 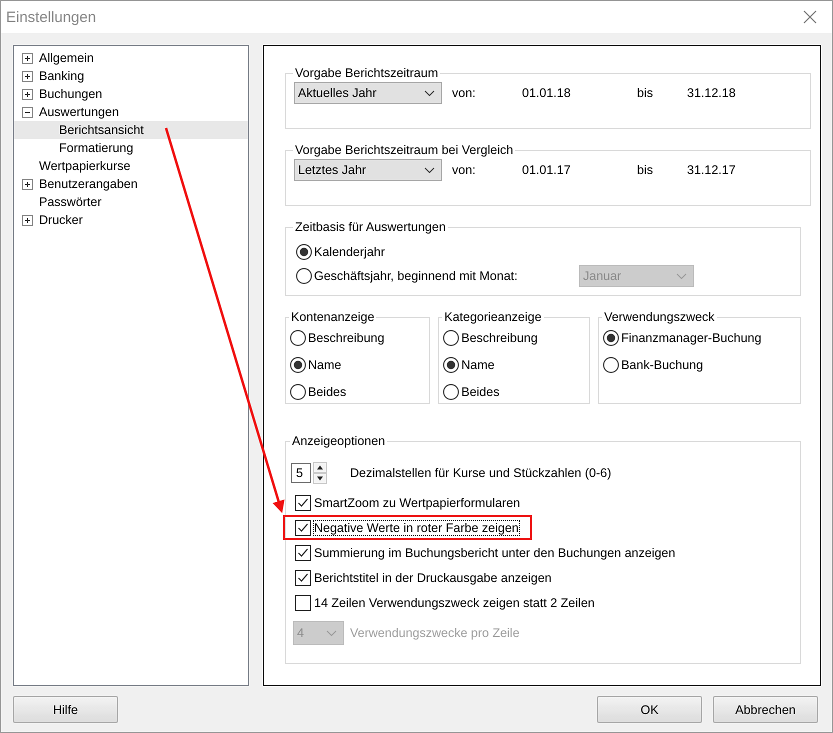 What do you see at coordinates (79, 112) in the screenshot?
I see `tree-label: Auswertungen` at bounding box center [79, 112].